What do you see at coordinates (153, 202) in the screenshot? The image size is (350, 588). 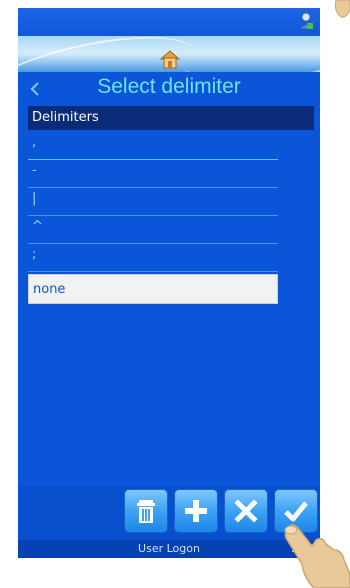 I see `list-item-pipe: |` at bounding box center [153, 202].